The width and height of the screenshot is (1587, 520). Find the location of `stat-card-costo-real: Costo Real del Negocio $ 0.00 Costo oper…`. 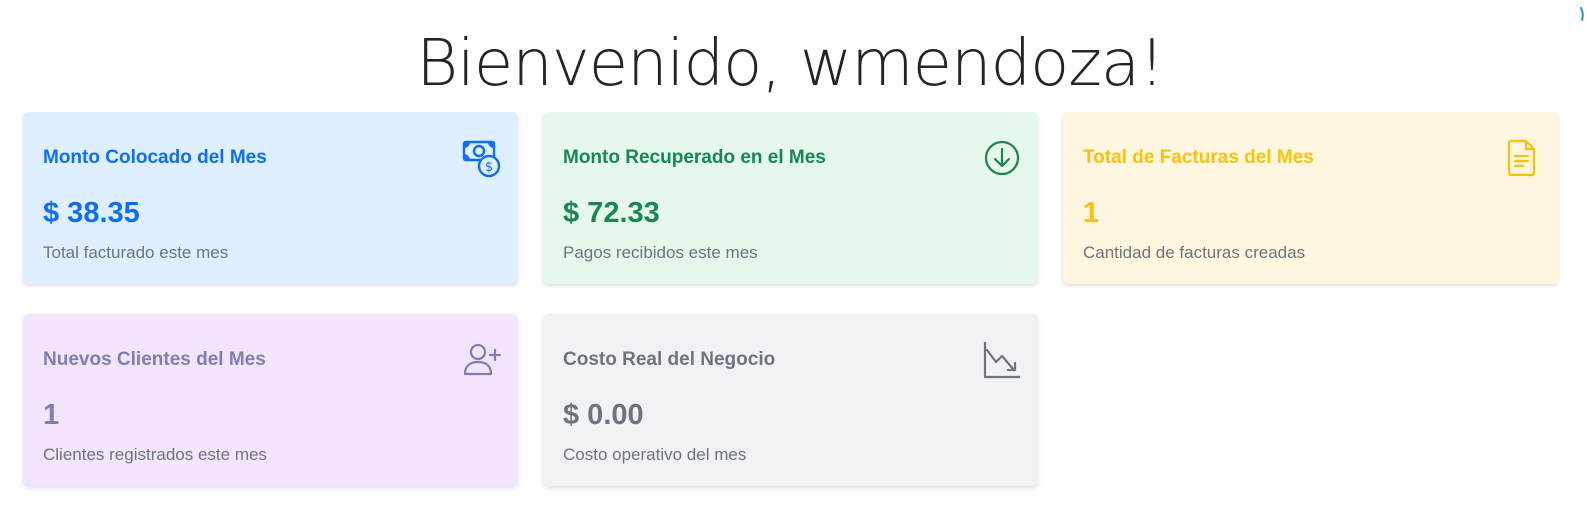

stat-card-costo-real: Costo Real del Negocio $ 0.00 Costo oper… is located at coordinates (790, 400).